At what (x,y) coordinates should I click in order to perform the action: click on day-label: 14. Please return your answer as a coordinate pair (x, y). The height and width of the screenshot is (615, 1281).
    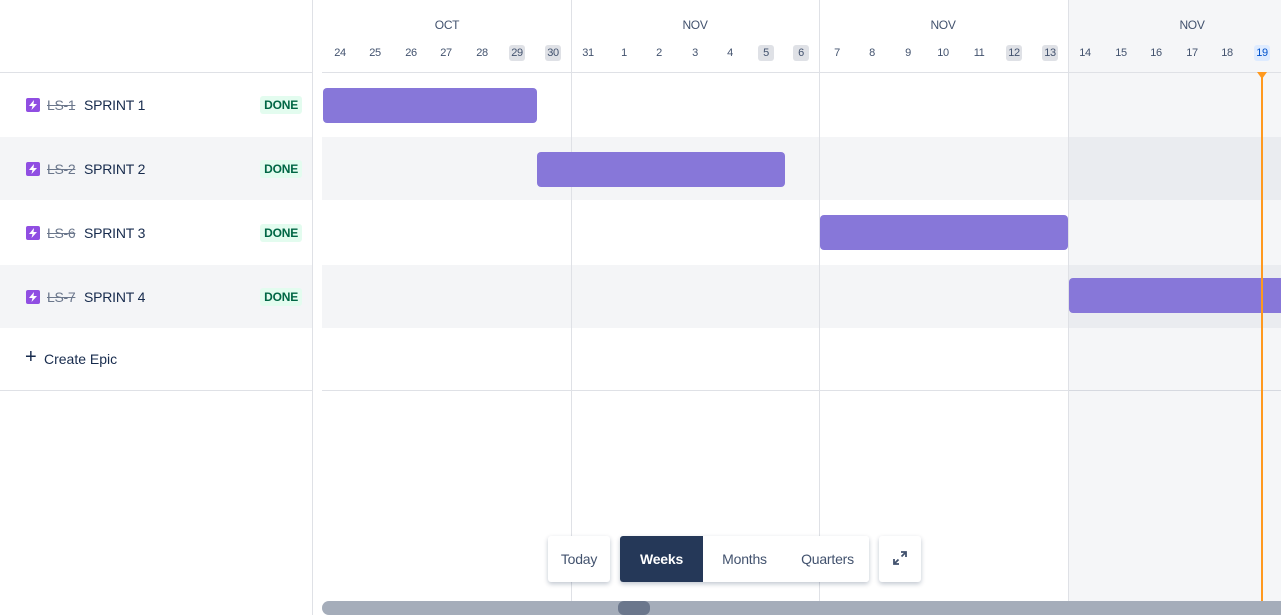
    Looking at the image, I should click on (1085, 53).